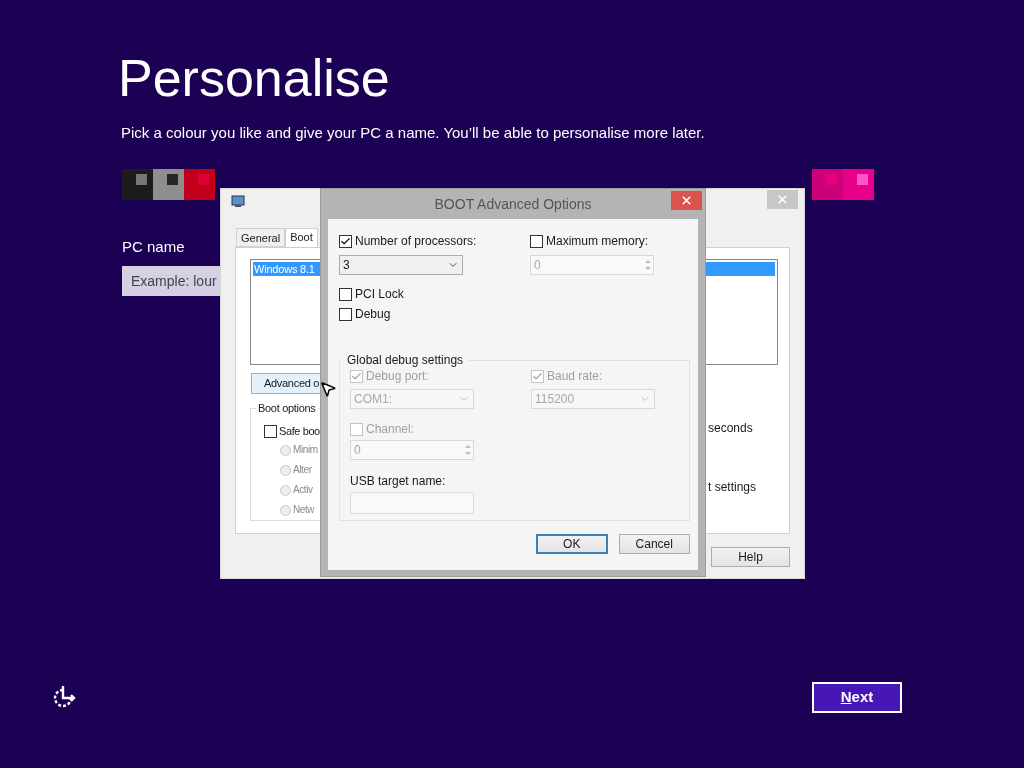 The width and height of the screenshot is (1024, 768). Describe the element at coordinates (171, 281) in the screenshot. I see `pc-name-field: Example: lour` at that location.